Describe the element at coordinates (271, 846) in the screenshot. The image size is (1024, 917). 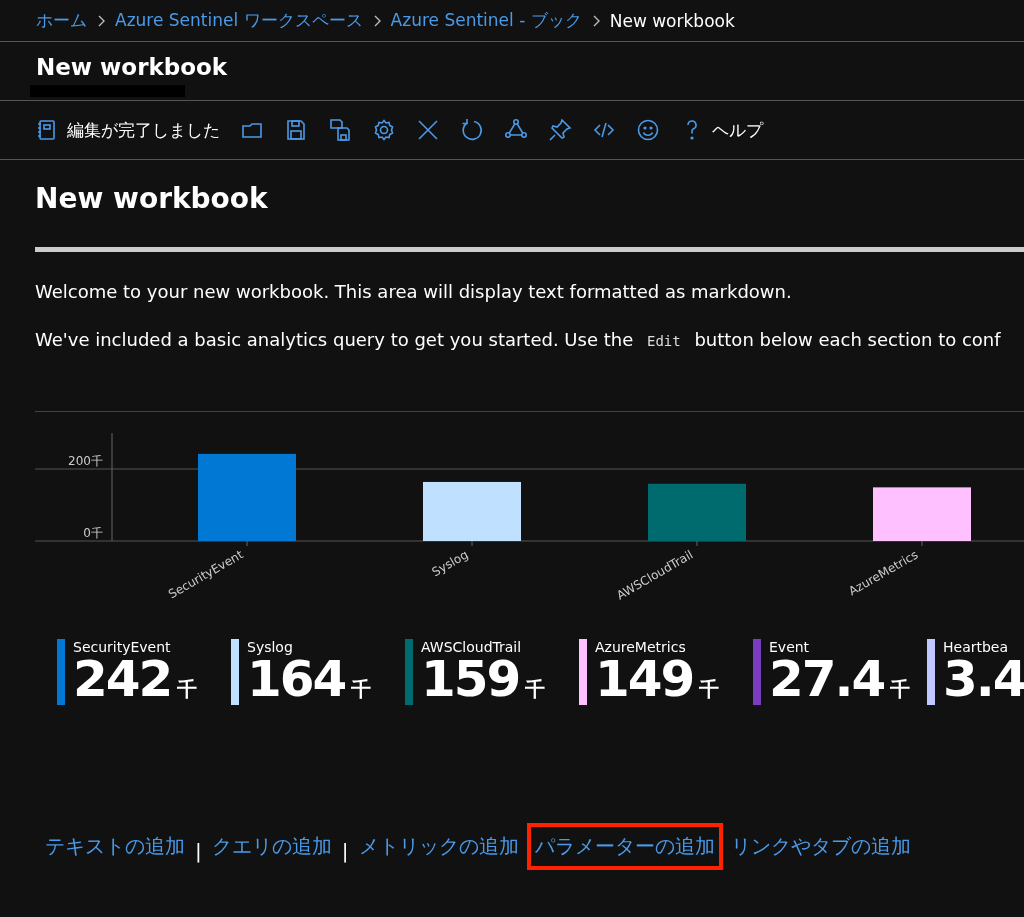
I see `add-link: クエリの追加` at that location.